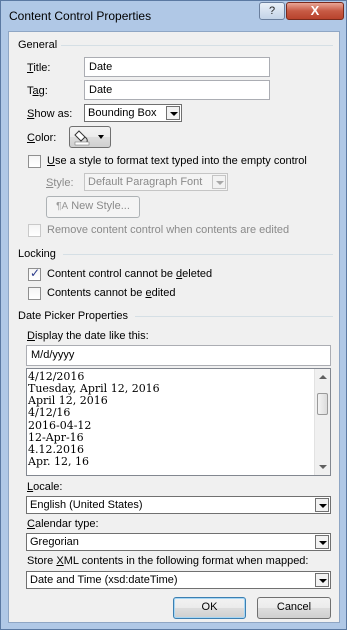  What do you see at coordinates (173, 16) in the screenshot?
I see `title-bar: Content Control Properties ? X` at bounding box center [173, 16].